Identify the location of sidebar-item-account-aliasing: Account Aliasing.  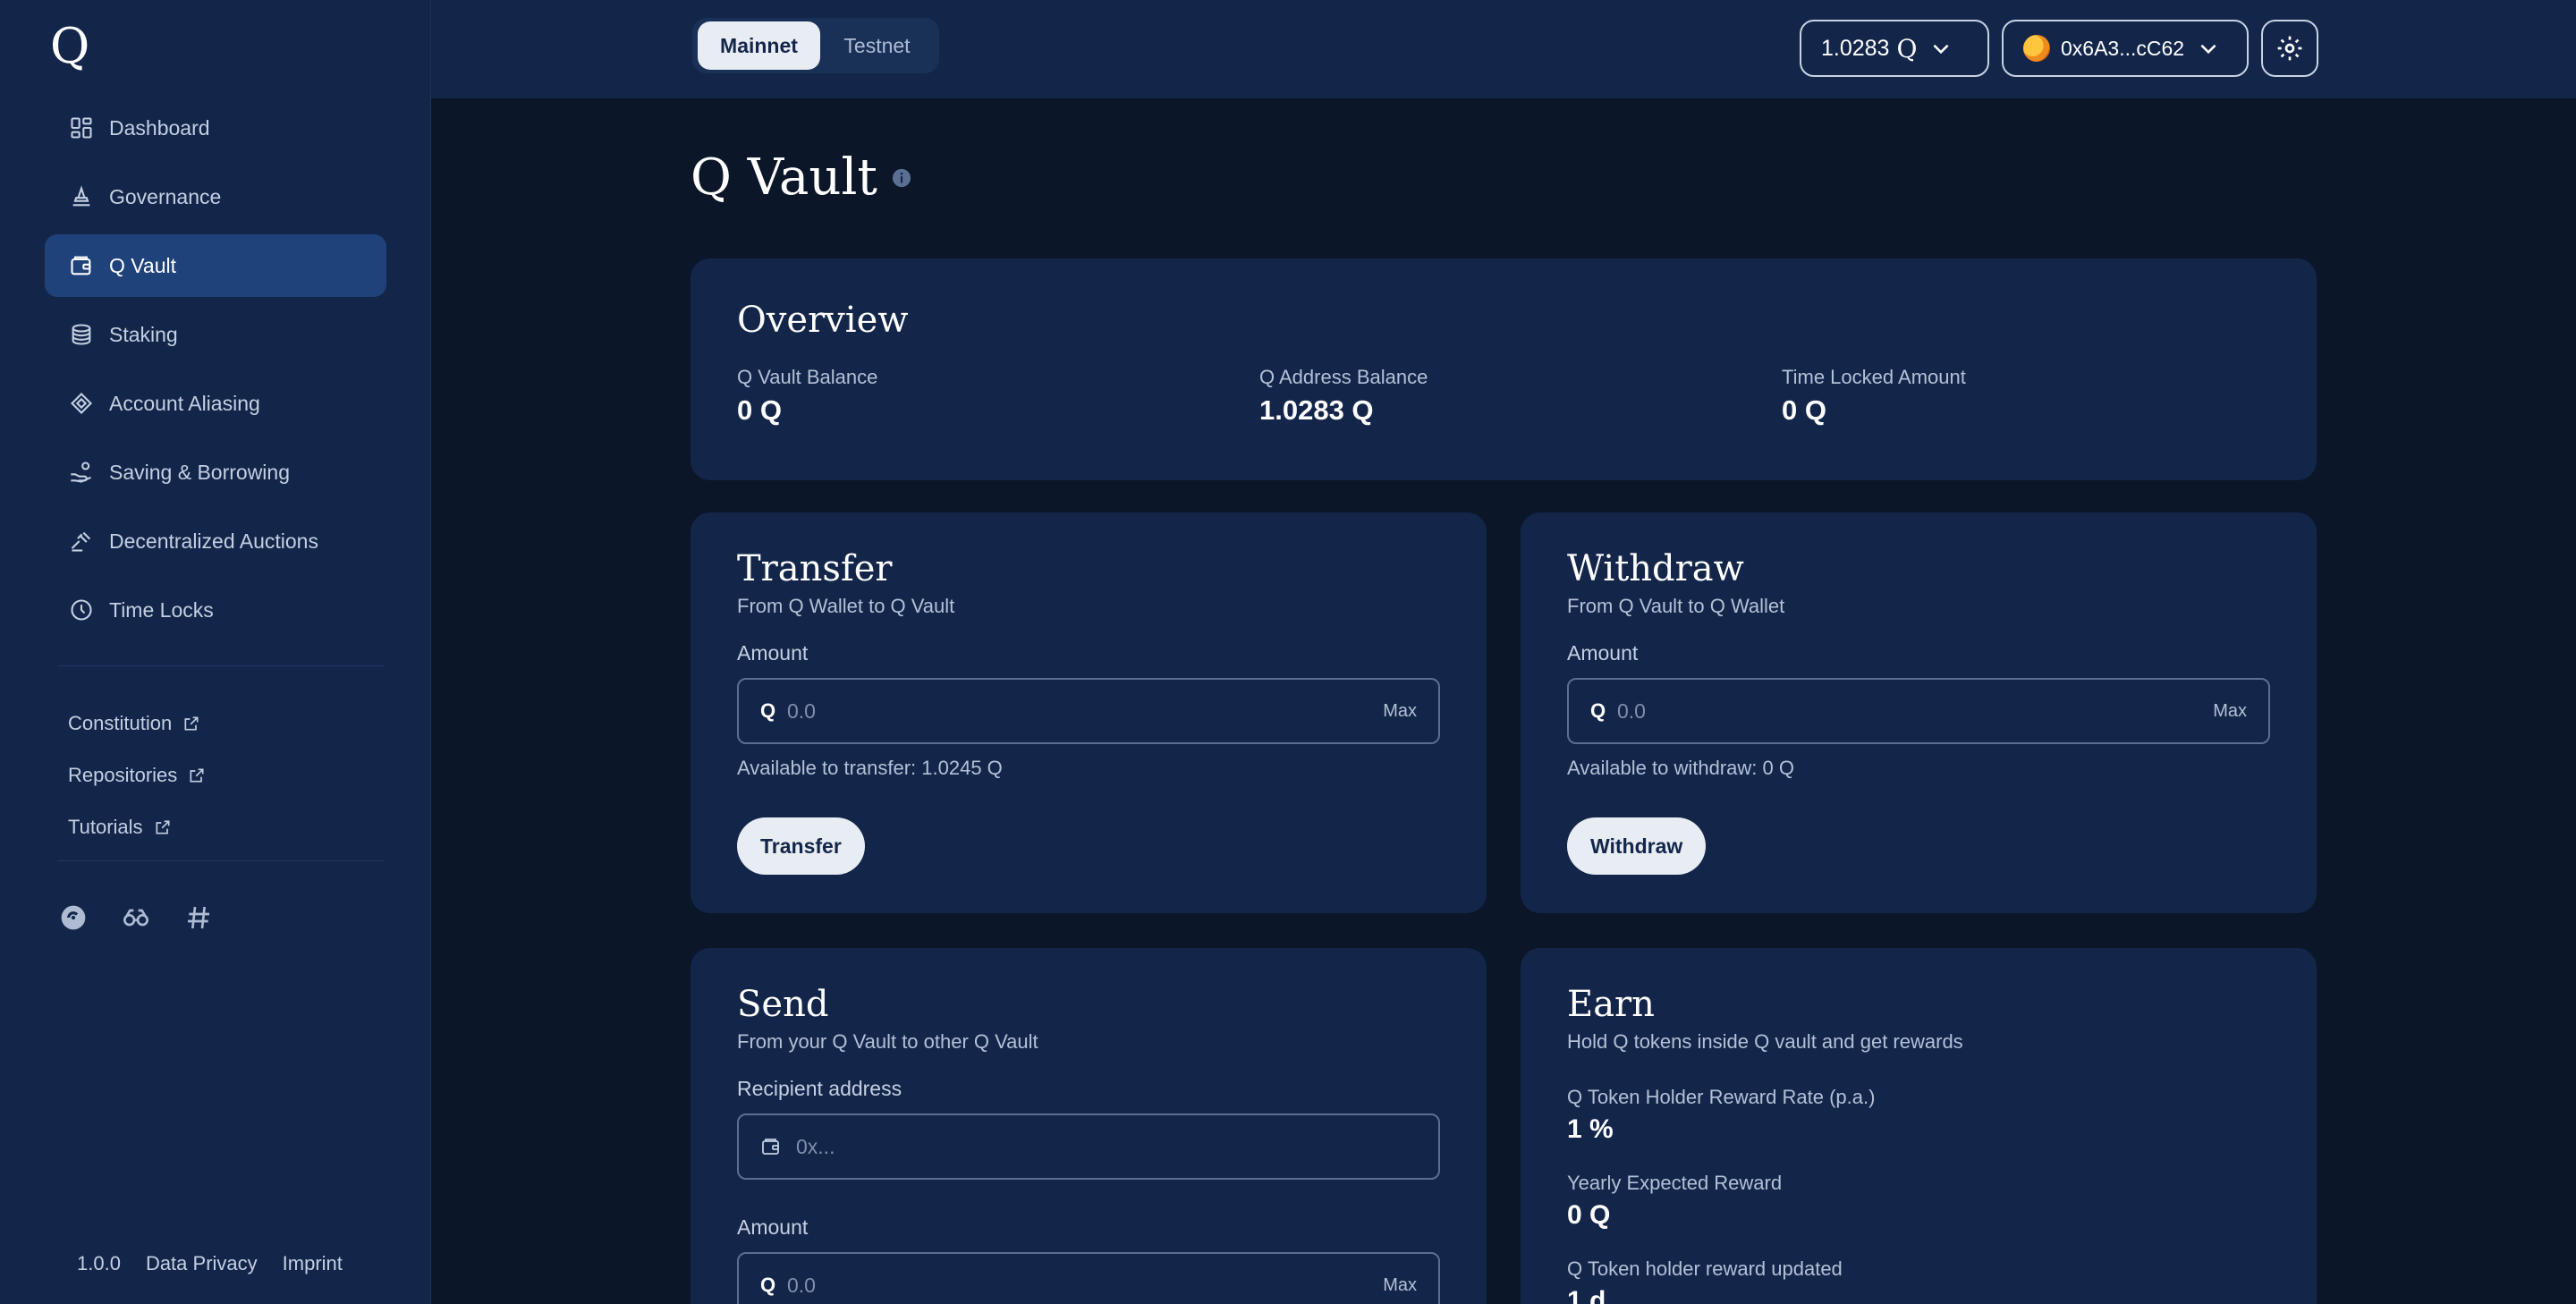
(215, 404).